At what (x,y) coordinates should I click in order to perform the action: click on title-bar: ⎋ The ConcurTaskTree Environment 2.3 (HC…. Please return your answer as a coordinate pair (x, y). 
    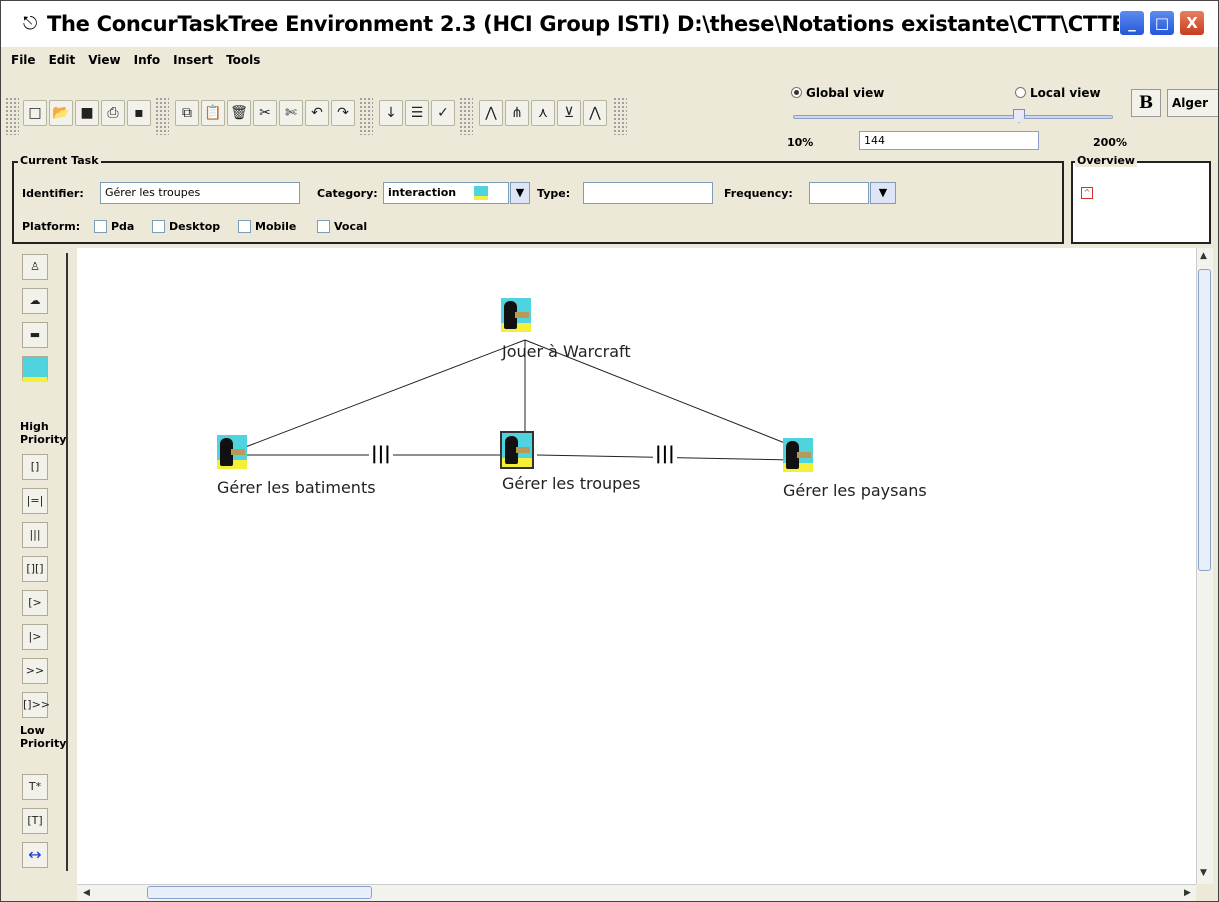
    Looking at the image, I should click on (609, 24).